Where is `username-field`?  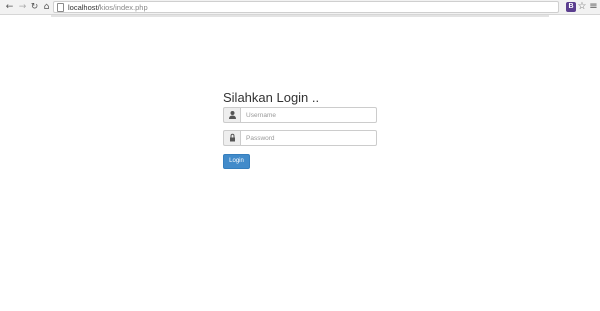
username-field is located at coordinates (308, 115).